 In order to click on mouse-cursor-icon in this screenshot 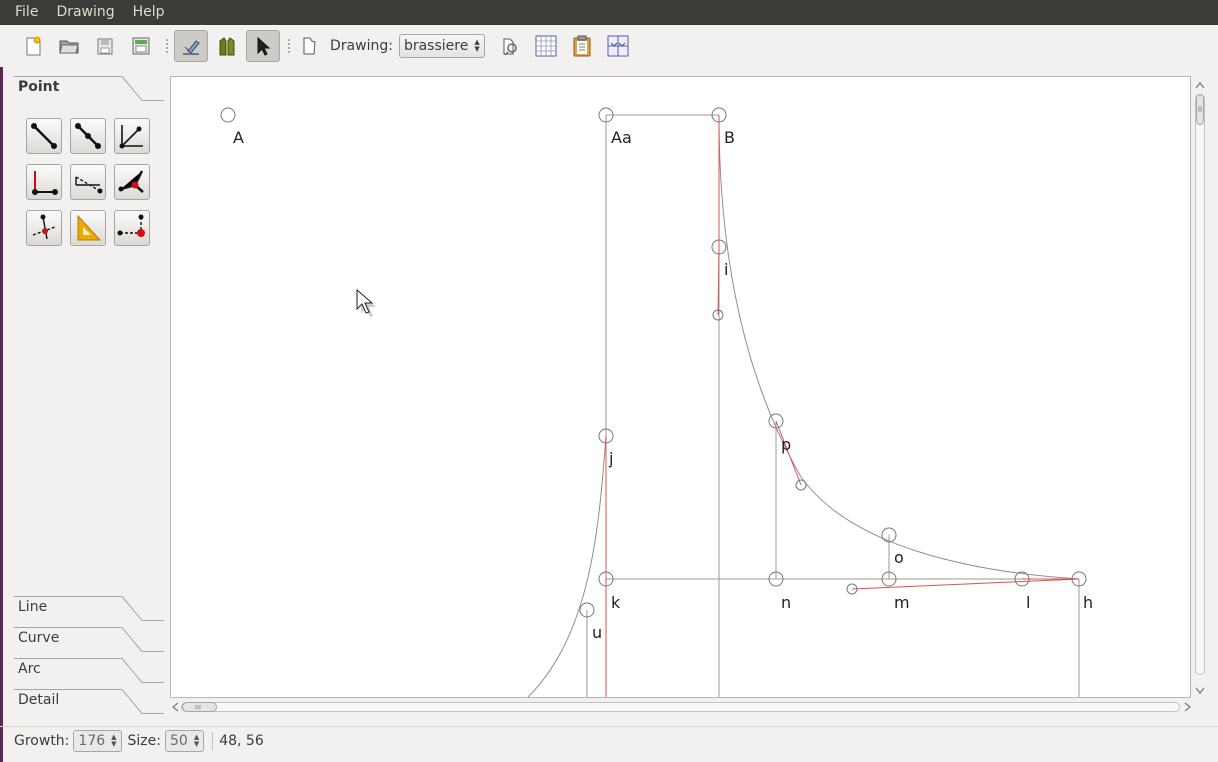, I will do `click(366, 302)`.